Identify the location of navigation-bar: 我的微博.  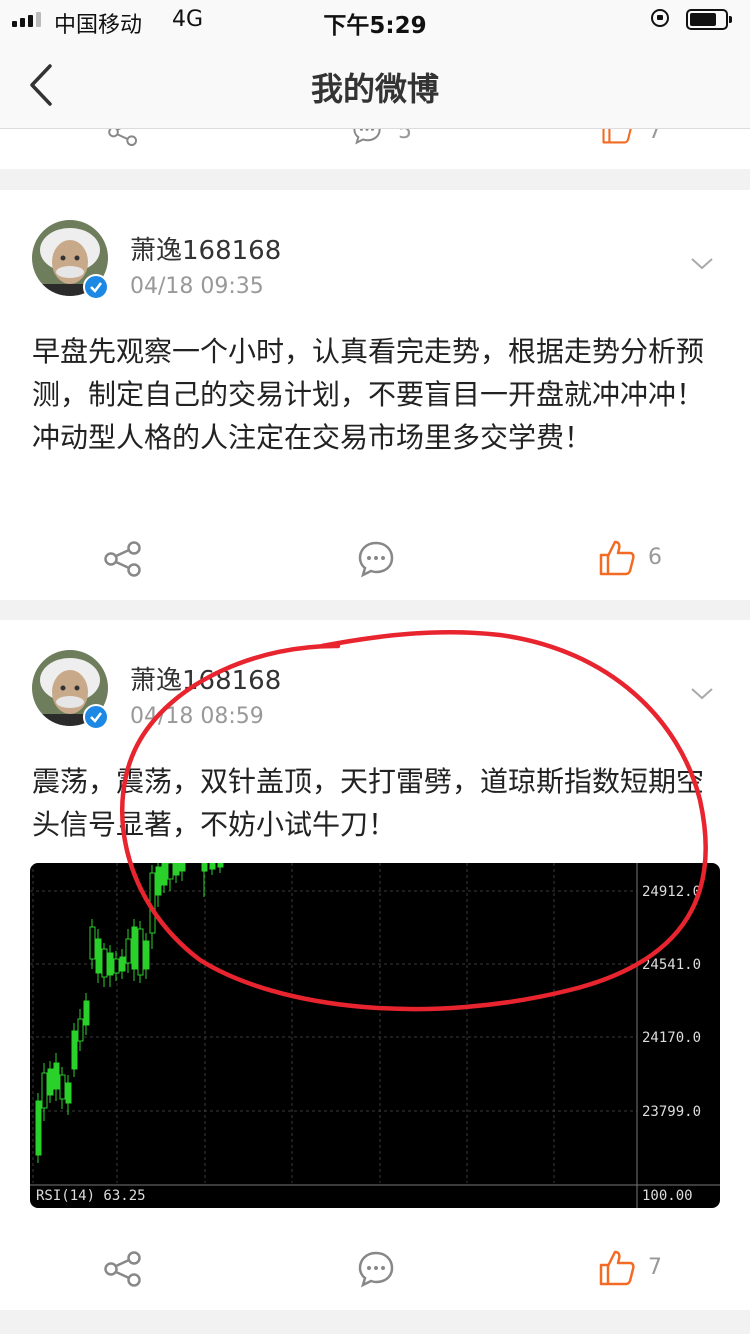
(375, 84).